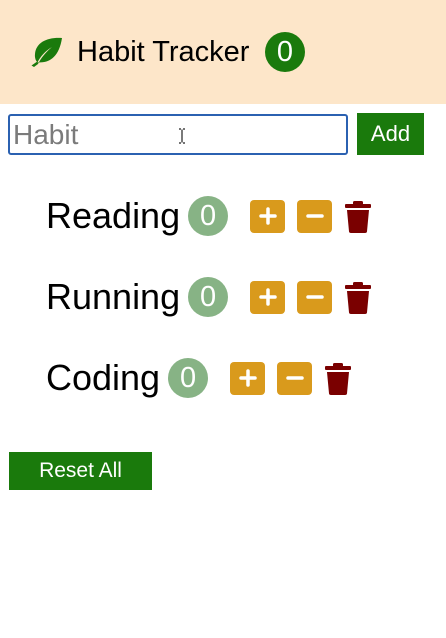 The image size is (446, 638). What do you see at coordinates (46, 52) in the screenshot?
I see `leaf-icon` at bounding box center [46, 52].